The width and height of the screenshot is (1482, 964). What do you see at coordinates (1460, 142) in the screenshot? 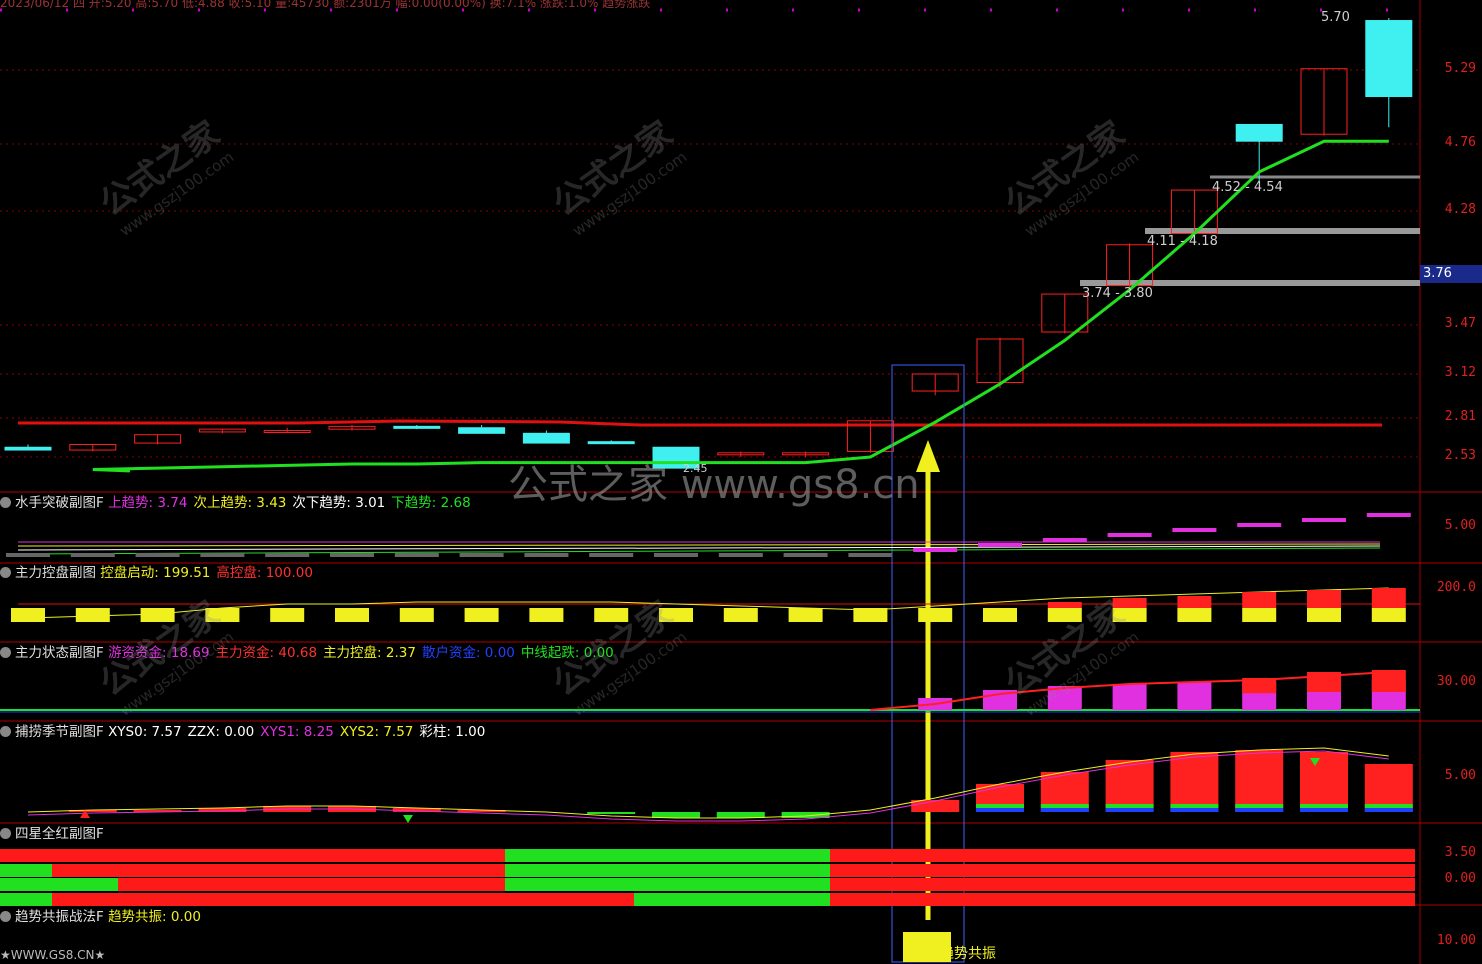
I see `price-tick: 4.76` at bounding box center [1460, 142].